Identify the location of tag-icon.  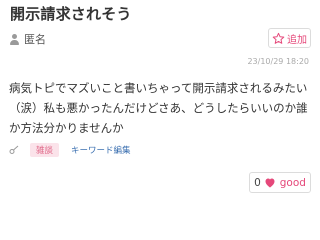
(14, 149).